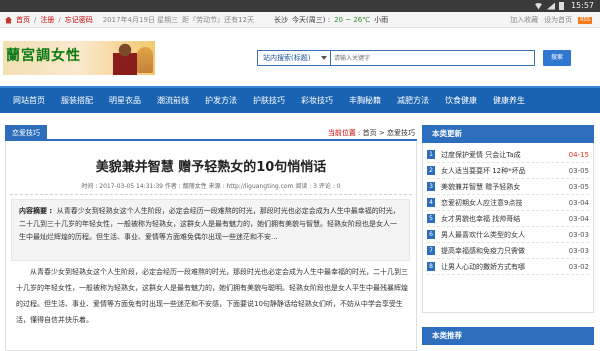  Describe the element at coordinates (221, 100) in the screenshot. I see `nav-item: 护发方法` at that location.